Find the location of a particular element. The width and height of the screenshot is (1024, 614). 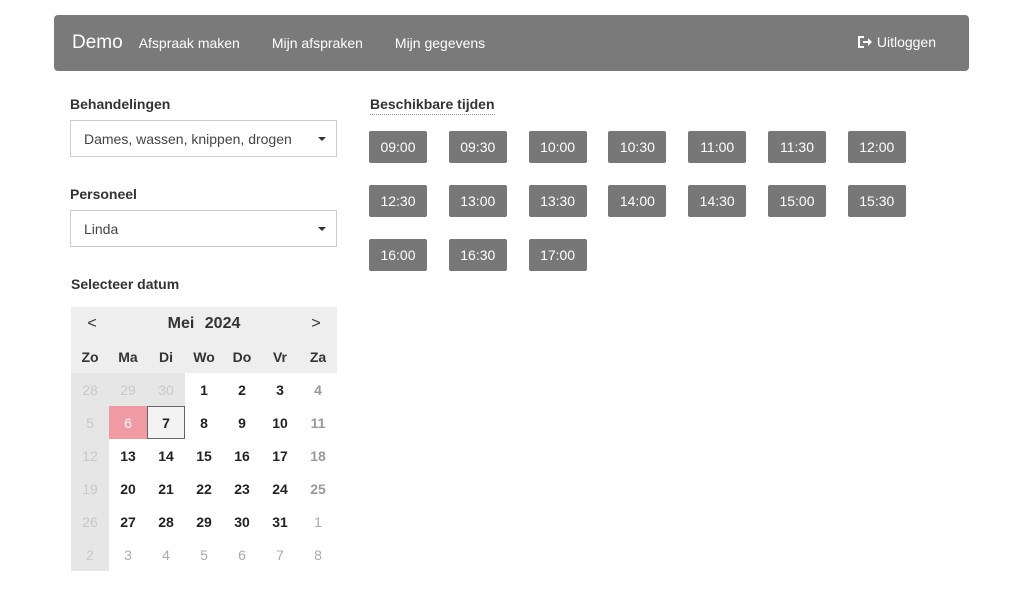

time-slot-button: 14:30 is located at coordinates (717, 201).